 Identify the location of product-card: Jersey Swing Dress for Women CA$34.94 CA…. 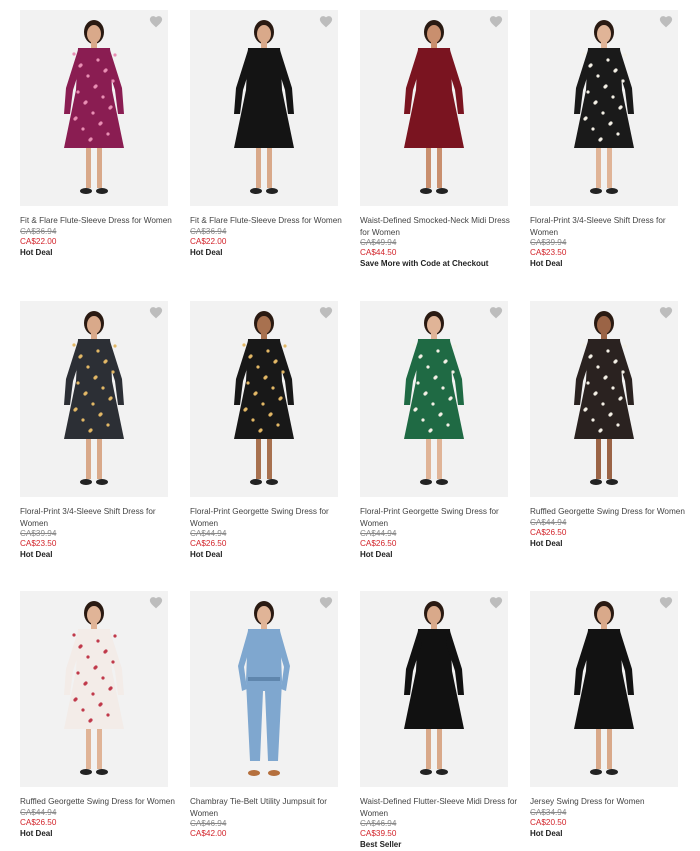
(609, 715).